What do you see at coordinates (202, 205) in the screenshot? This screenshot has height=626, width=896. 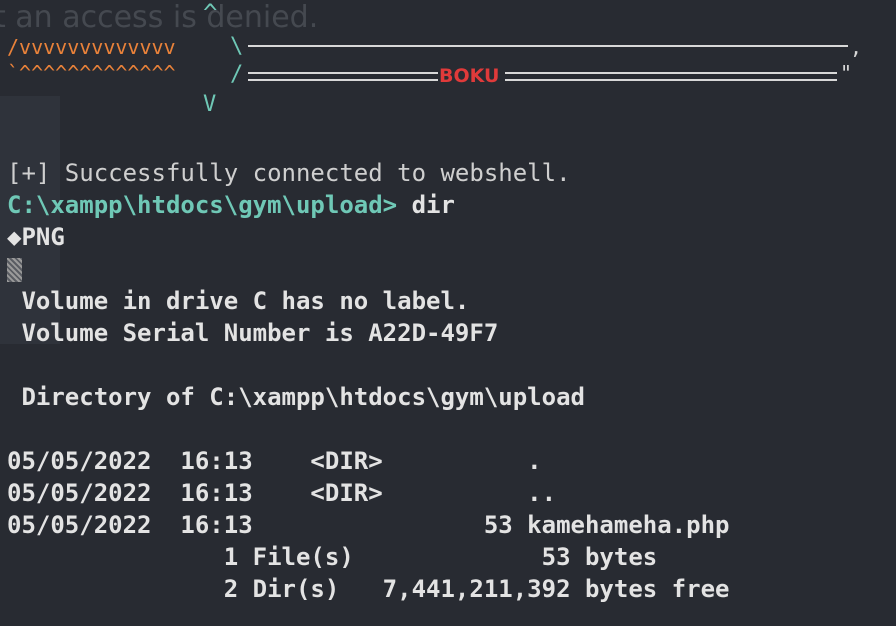 I see `prompt: C:\xampp\htdocs\gym\upload>` at bounding box center [202, 205].